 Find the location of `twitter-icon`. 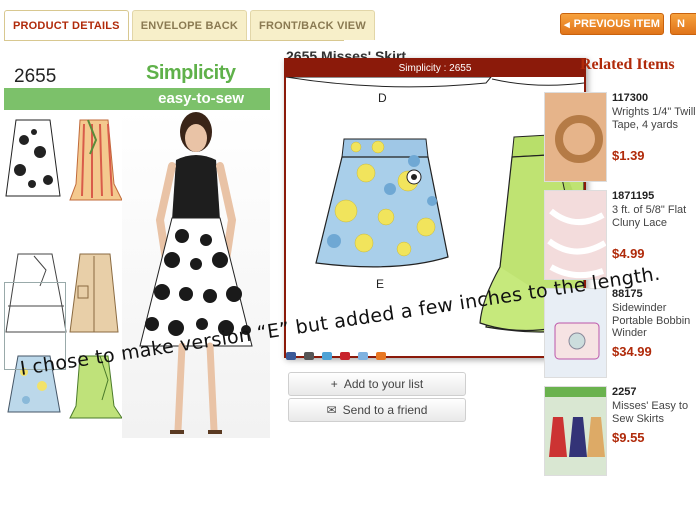

twitter-icon is located at coordinates (327, 356).